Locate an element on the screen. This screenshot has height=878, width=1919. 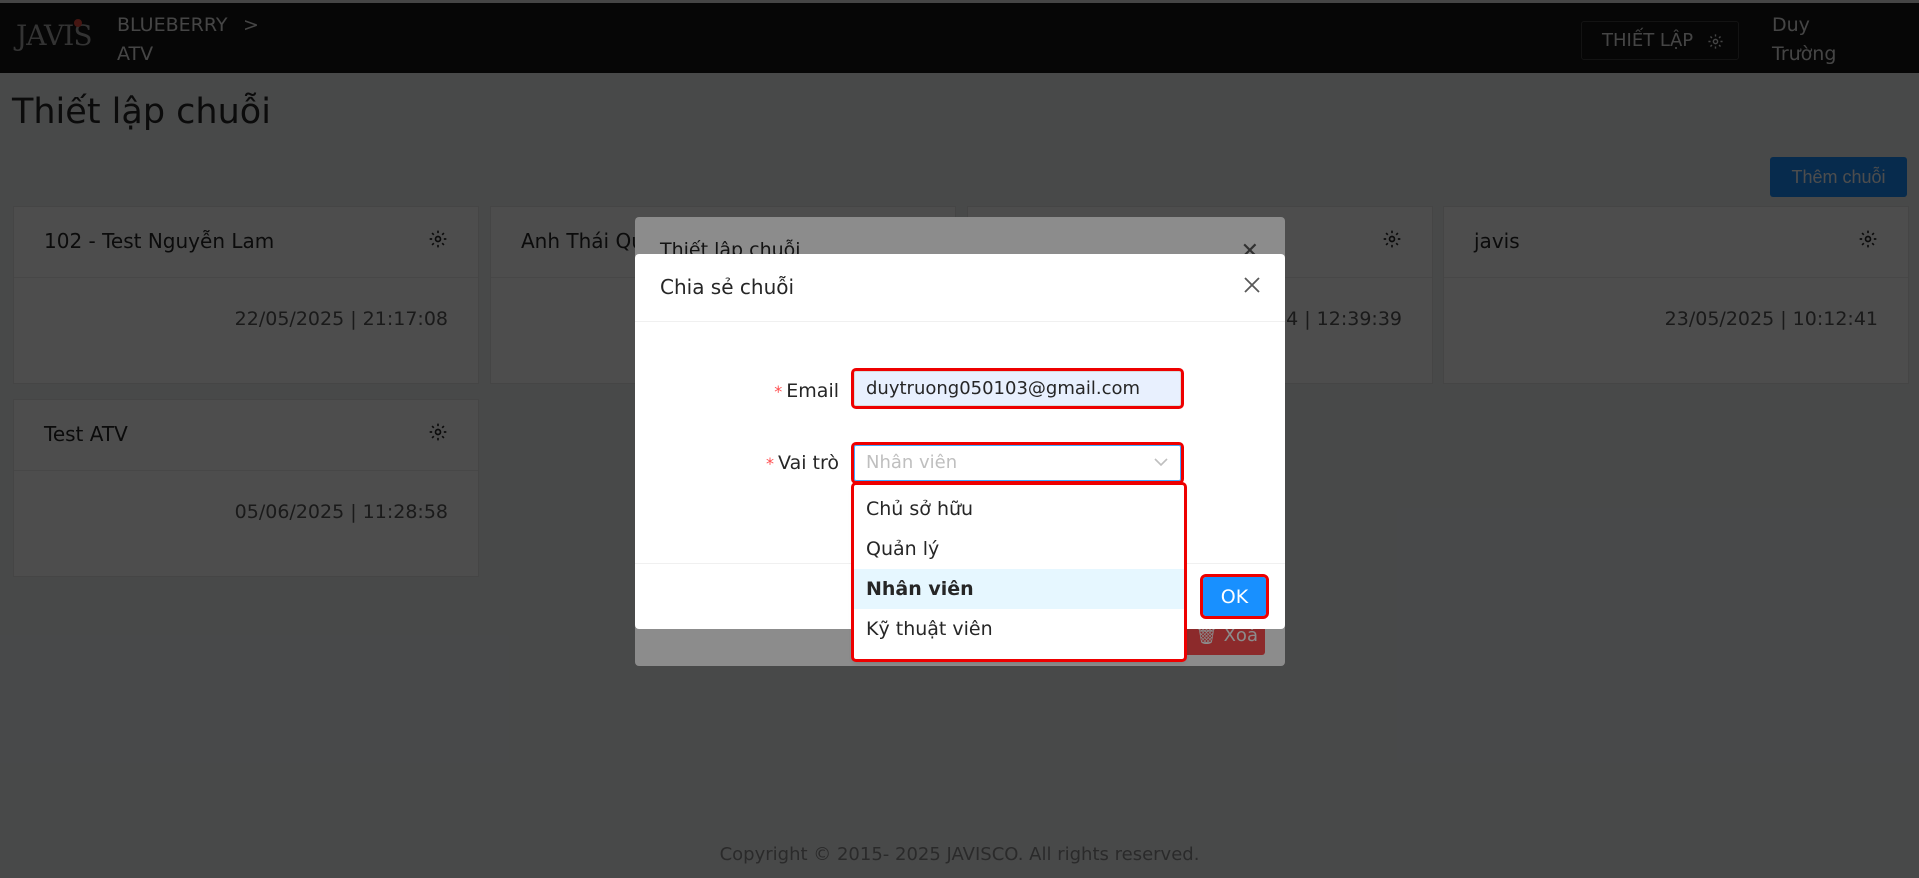
modal-title: Chia sẻ chuỗi is located at coordinates (727, 287).